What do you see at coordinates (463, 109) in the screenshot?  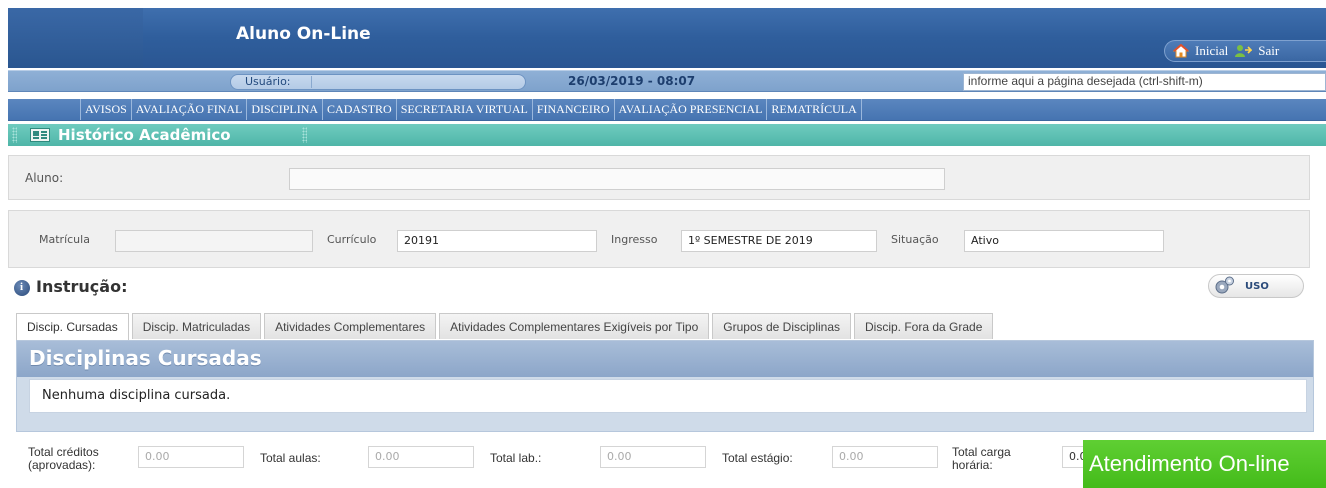 I see `menu-item-secretaria-virtual: SECRETARIA VIRTUAL` at bounding box center [463, 109].